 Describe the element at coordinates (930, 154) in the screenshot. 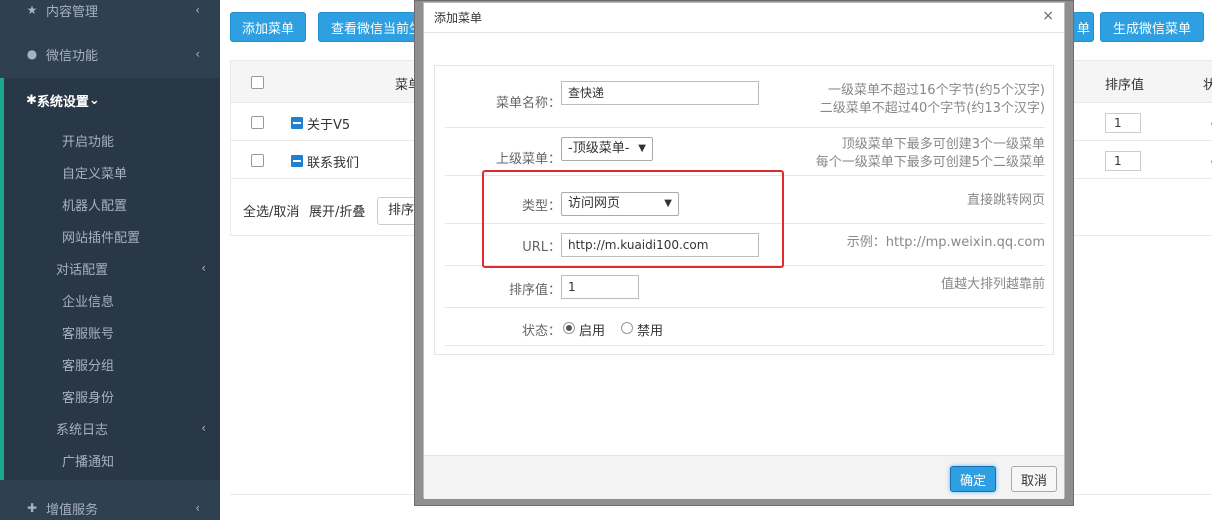

I see `parent-hint: 顶级菜单下最多可创建3个一级菜单 每个一级菜单下最多可创建5个二级菜单` at that location.